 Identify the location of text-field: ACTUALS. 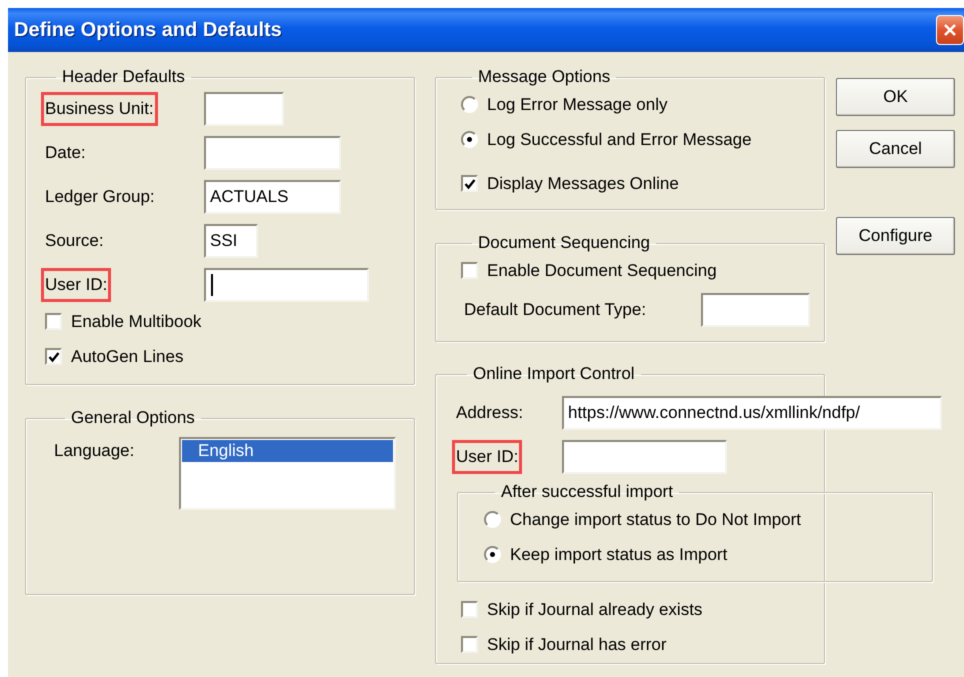
(272, 197).